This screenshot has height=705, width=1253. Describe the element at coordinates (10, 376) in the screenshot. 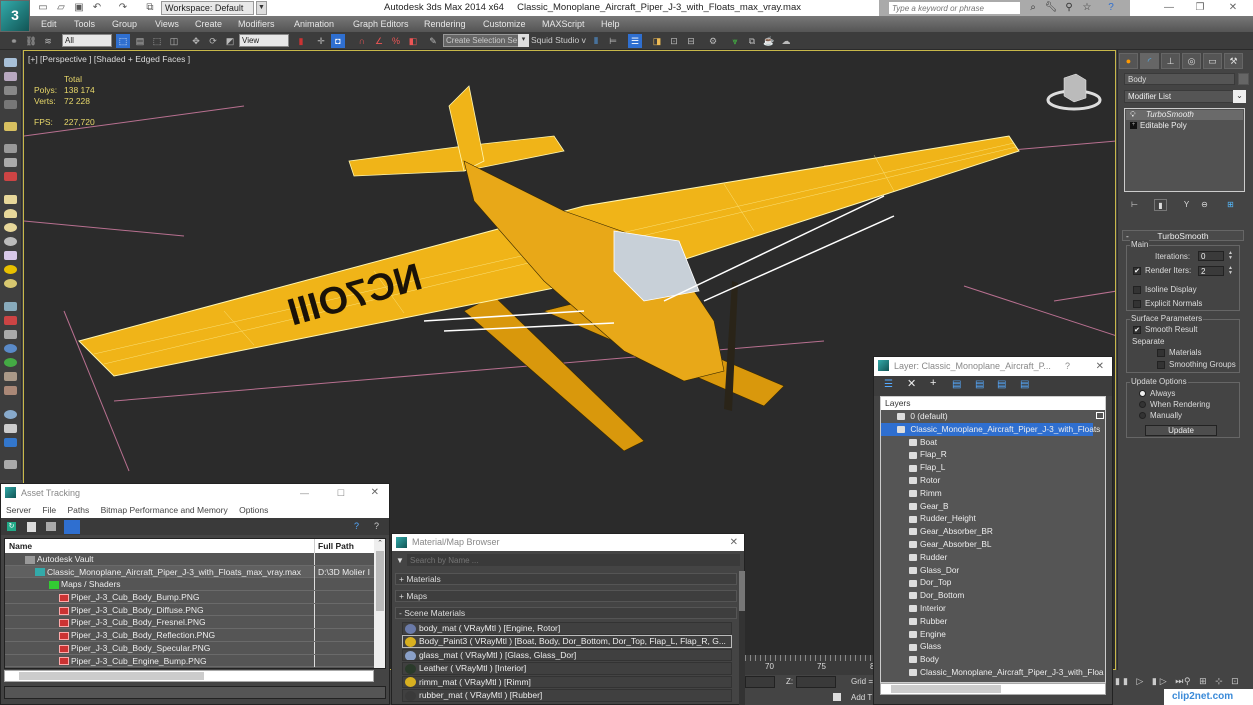

I see `animal-tool-icon` at that location.